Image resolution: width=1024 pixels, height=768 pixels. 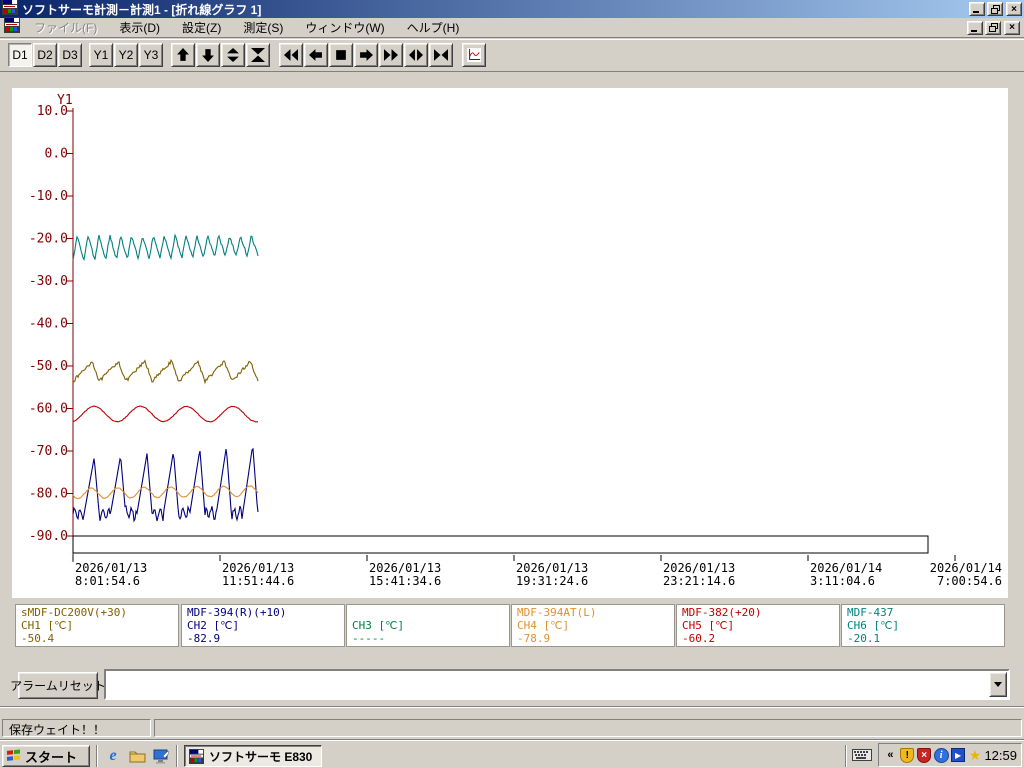 I want to click on restore-button, so click(x=995, y=9).